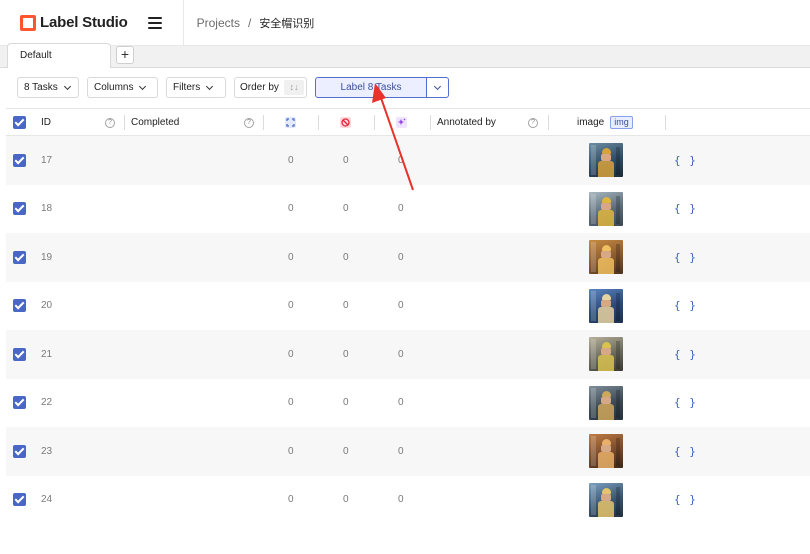 This screenshot has height=554, width=810. I want to click on table-row: 19 0 0 0 { }, so click(408, 257).